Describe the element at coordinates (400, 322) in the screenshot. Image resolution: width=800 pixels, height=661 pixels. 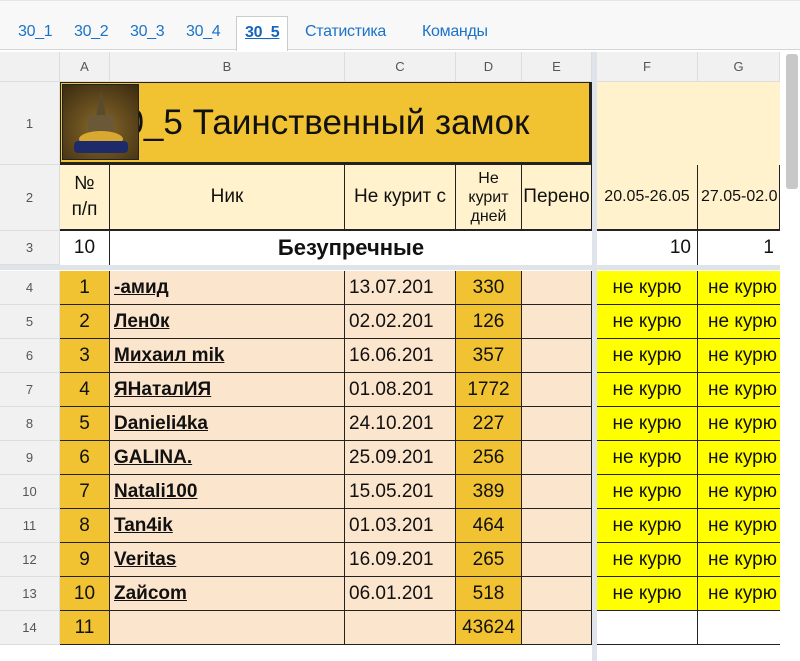
I see `since-date: 02.02.201` at that location.